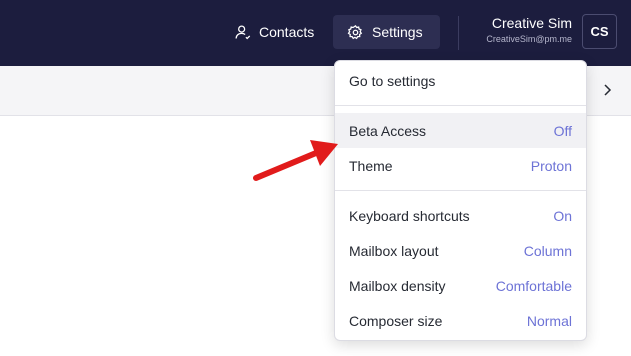  What do you see at coordinates (371, 165) in the screenshot?
I see `theme-label: Theme` at bounding box center [371, 165].